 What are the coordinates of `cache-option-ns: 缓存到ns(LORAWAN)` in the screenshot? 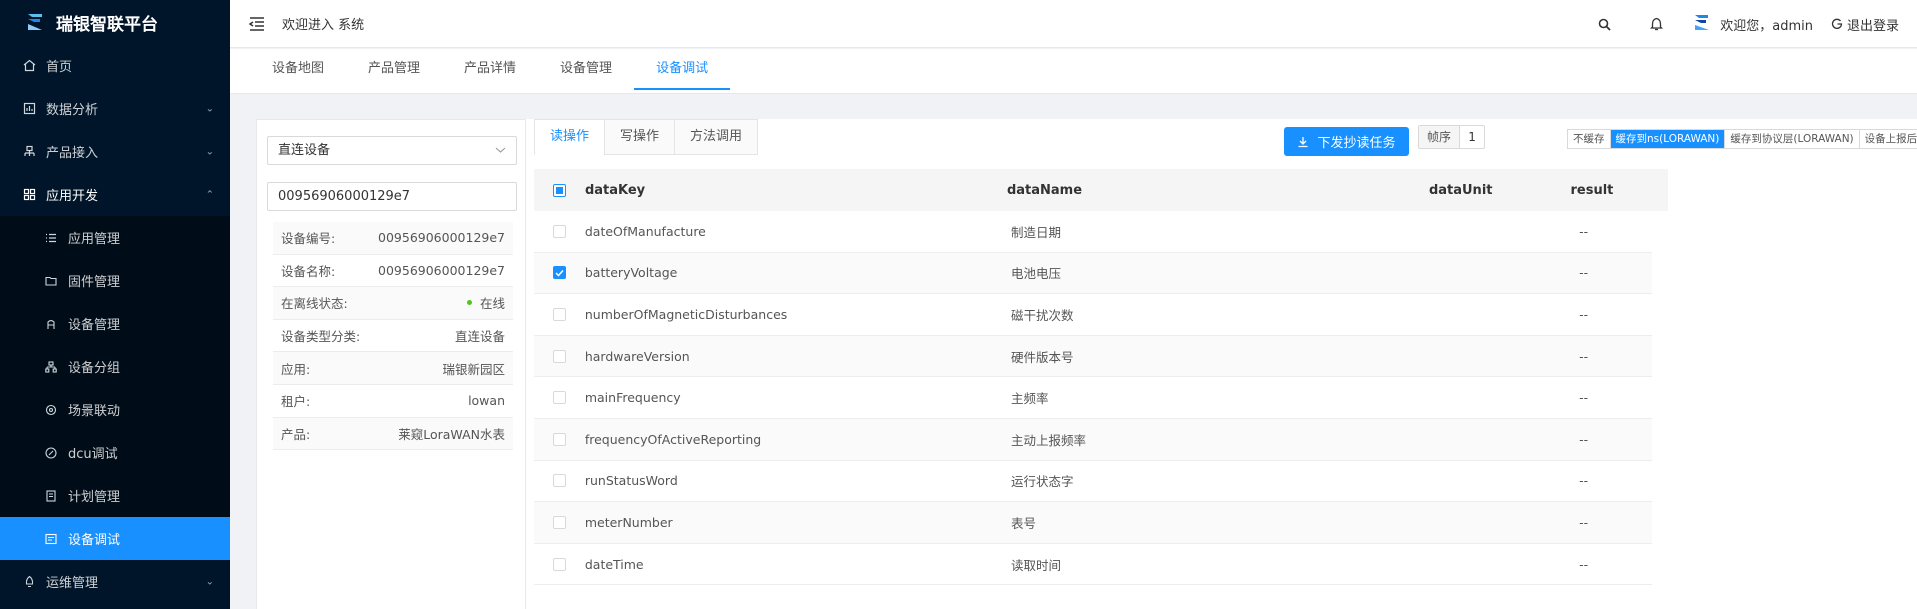 It's located at (1668, 139).